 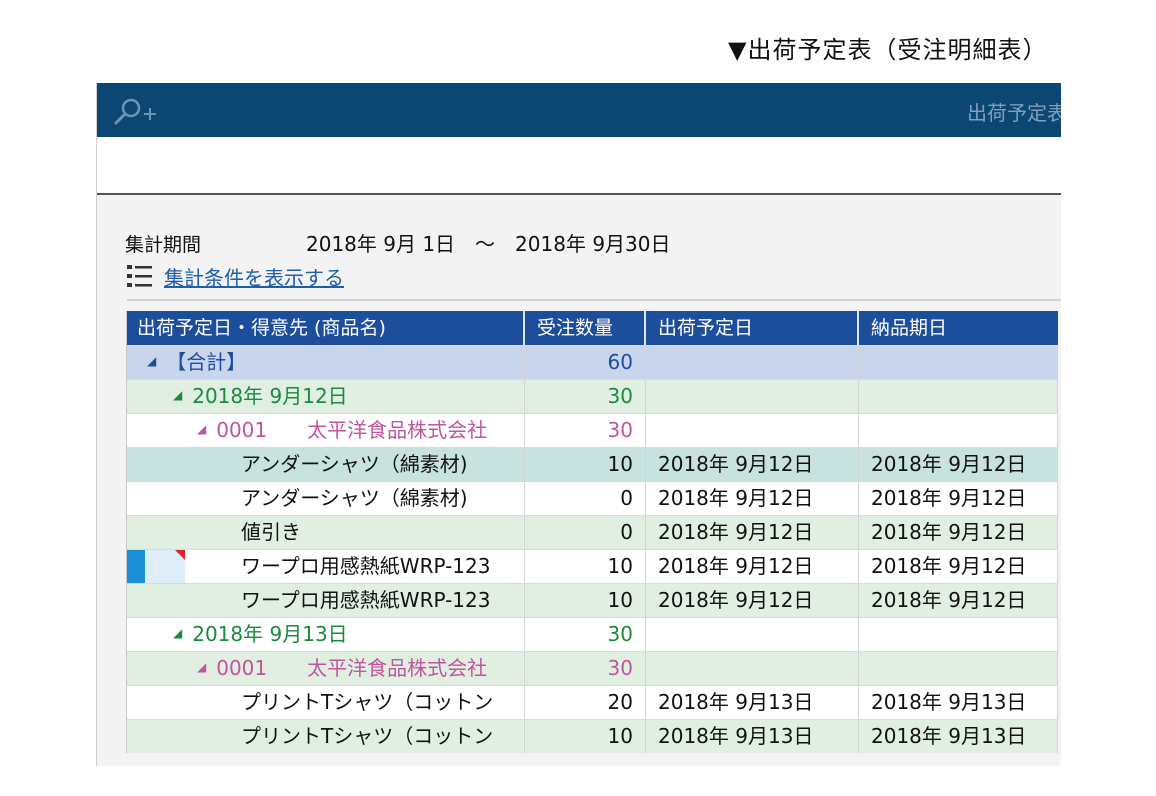 What do you see at coordinates (585, 702) in the screenshot?
I see `qty-cell: 20` at bounding box center [585, 702].